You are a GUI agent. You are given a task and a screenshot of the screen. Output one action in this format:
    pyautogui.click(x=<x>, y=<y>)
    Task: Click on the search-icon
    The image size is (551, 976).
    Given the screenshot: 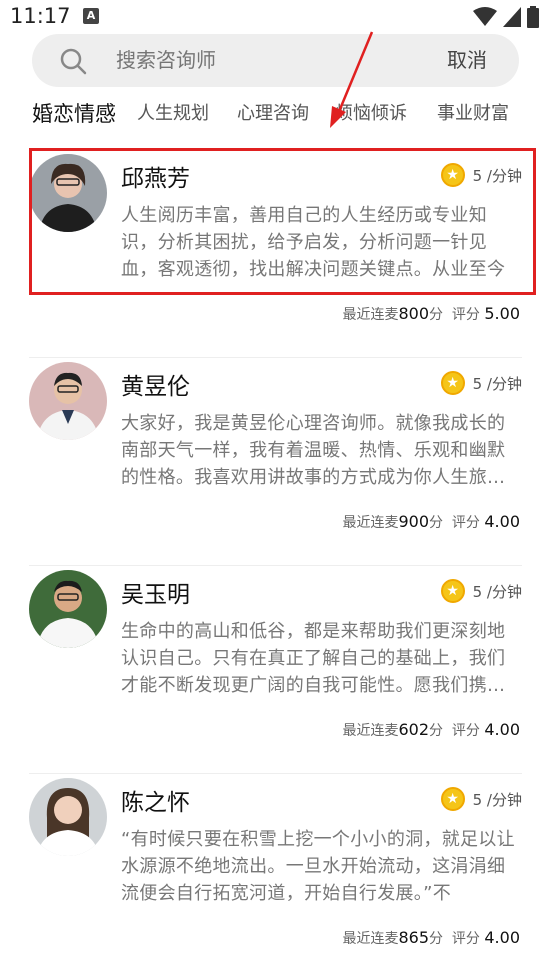 What is the action you would take?
    pyautogui.click(x=73, y=61)
    